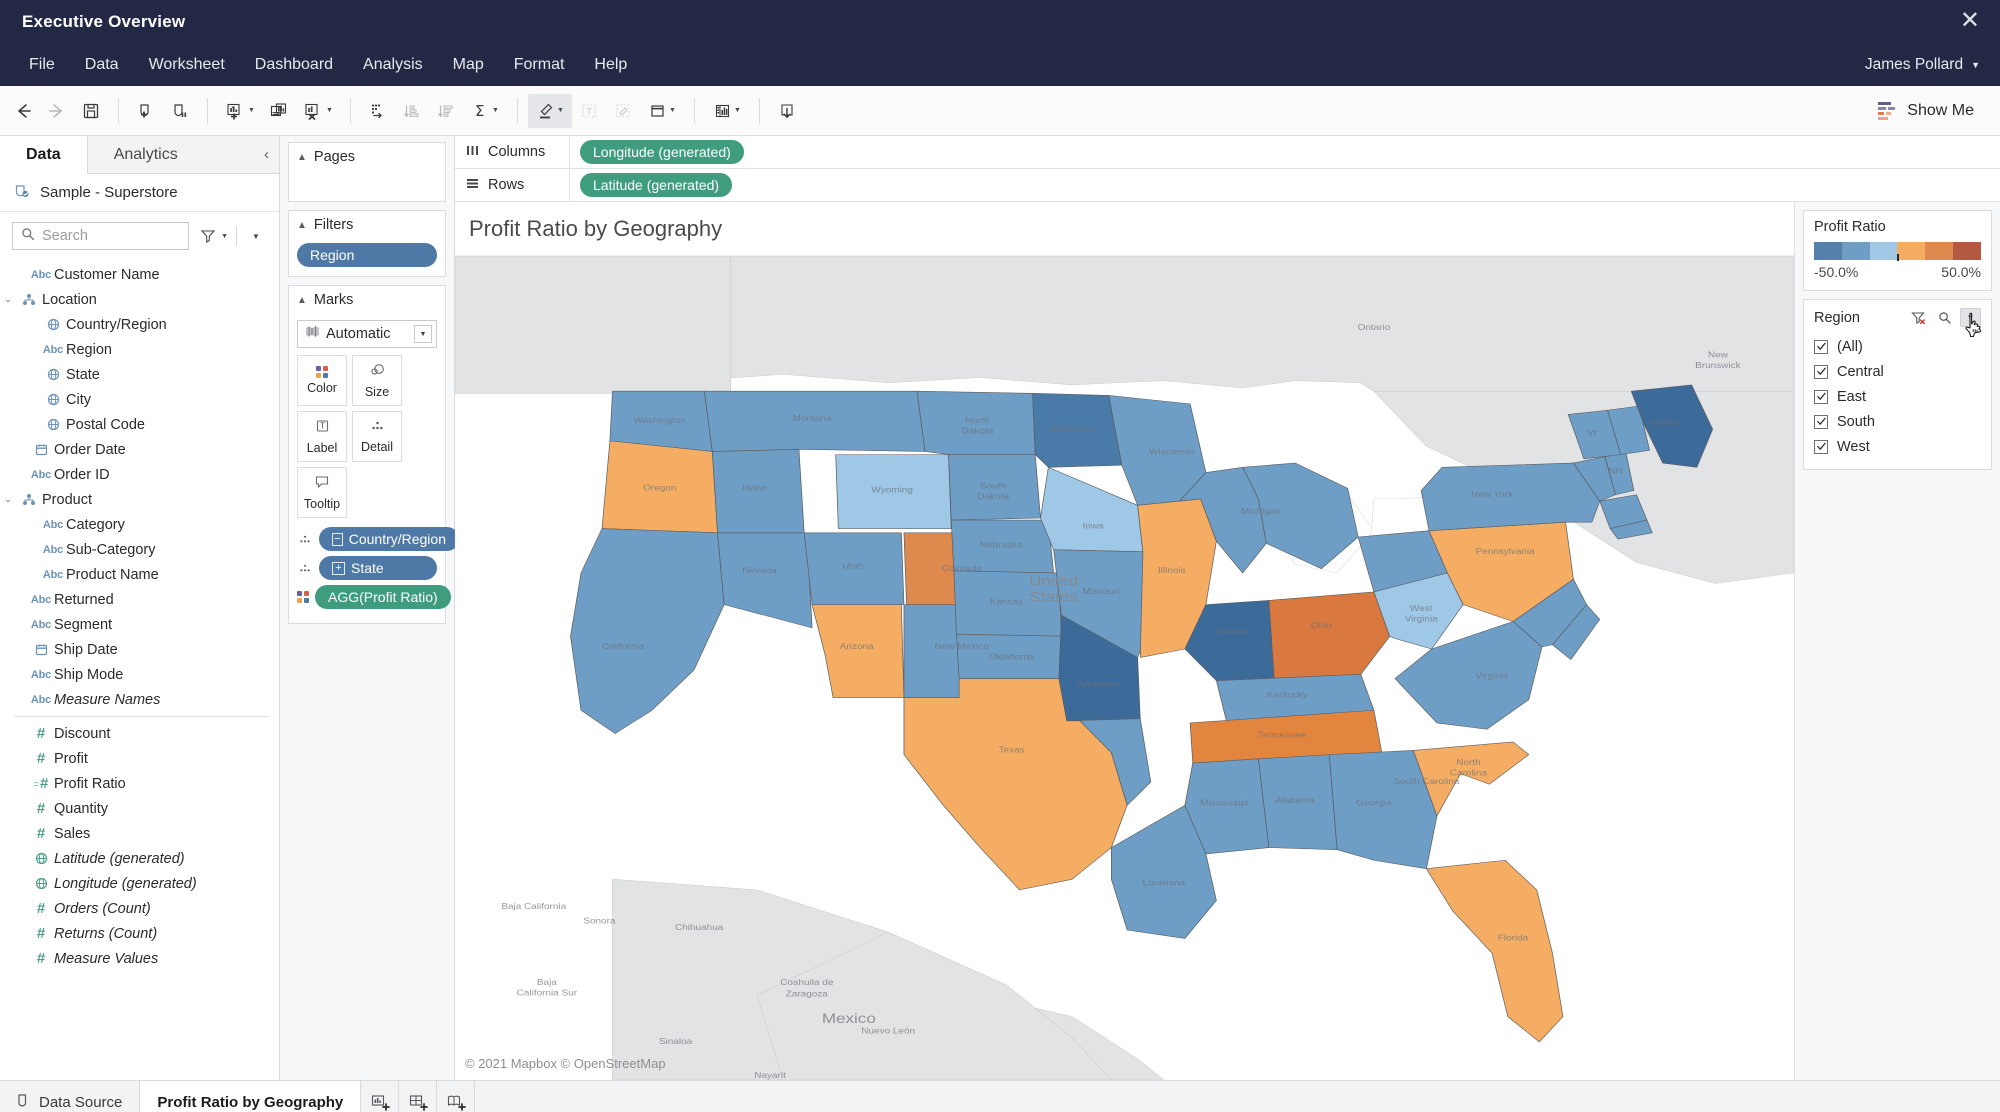 The height and width of the screenshot is (1112, 2000). What do you see at coordinates (139, 908) in the screenshot?
I see `field-item-orders-count: # Orders (Count)` at bounding box center [139, 908].